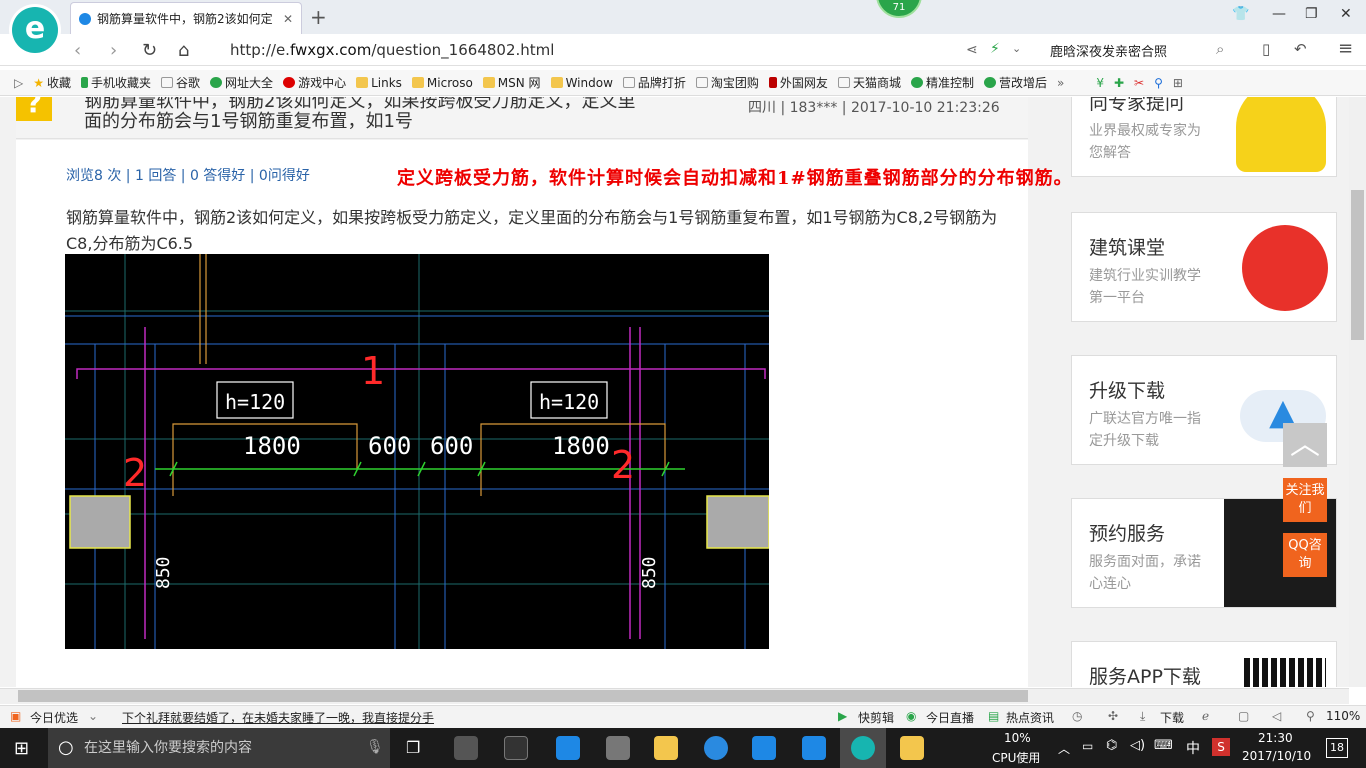 The image size is (1366, 768). I want to click on skin-icon: 👕, so click(1240, 14).